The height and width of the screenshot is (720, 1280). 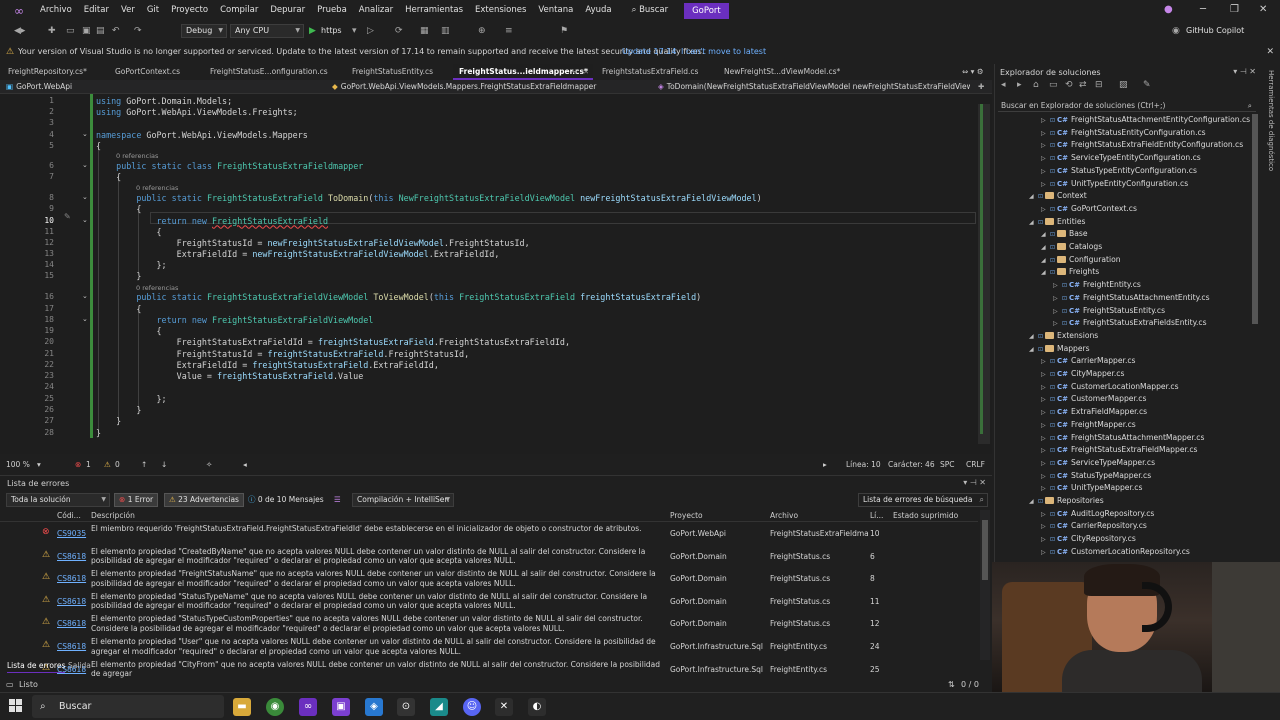 I want to click on refresh-icon: ⟳, so click(x=399, y=31).